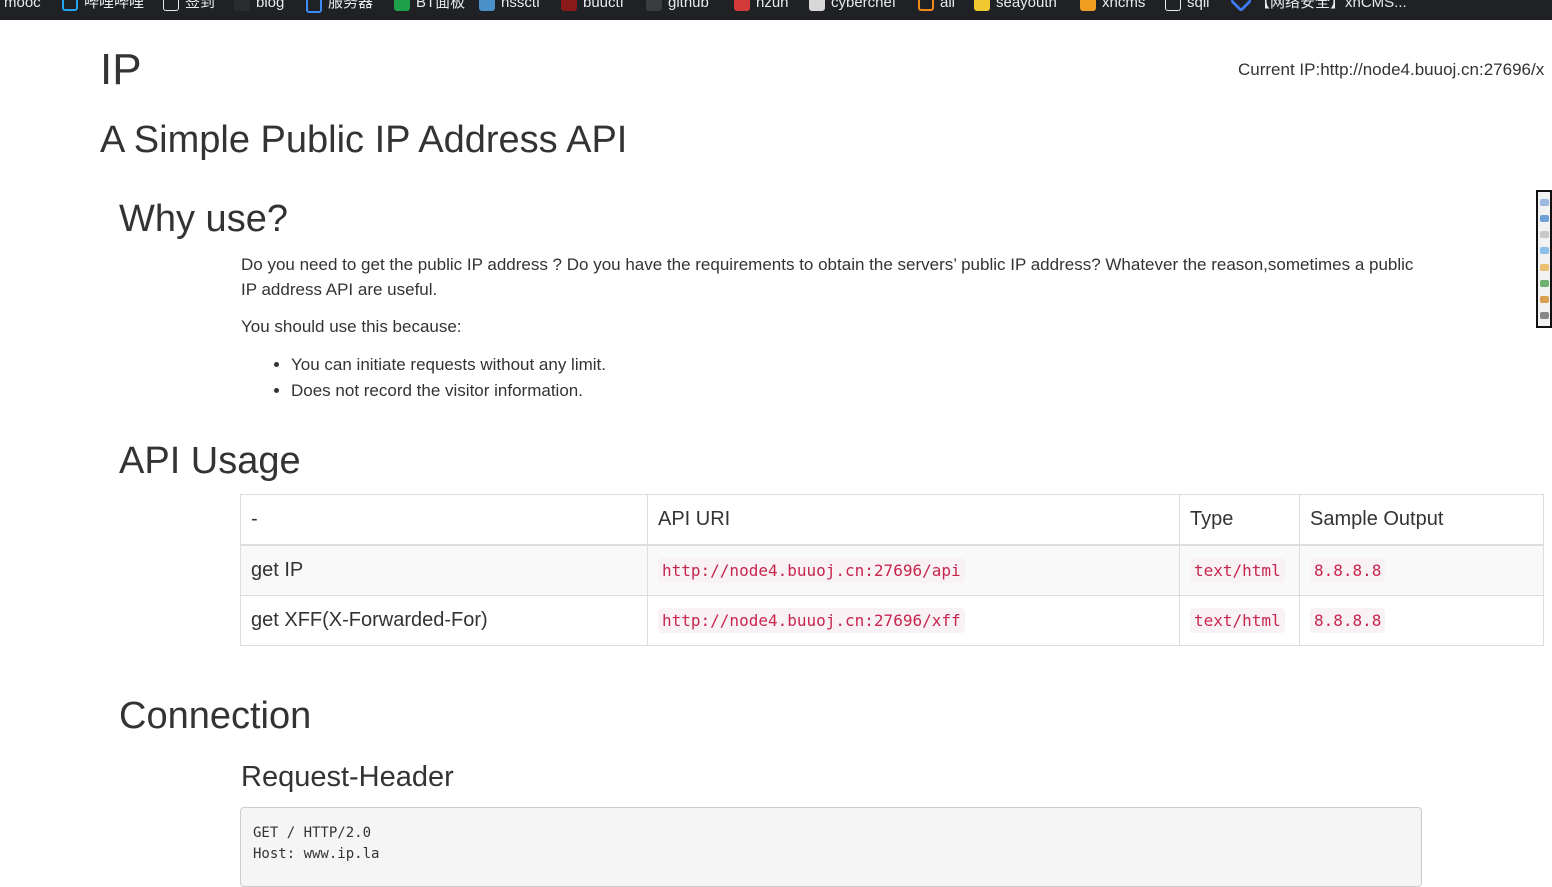  Describe the element at coordinates (688, 5) in the screenshot. I see `bookmark-label: github` at that location.